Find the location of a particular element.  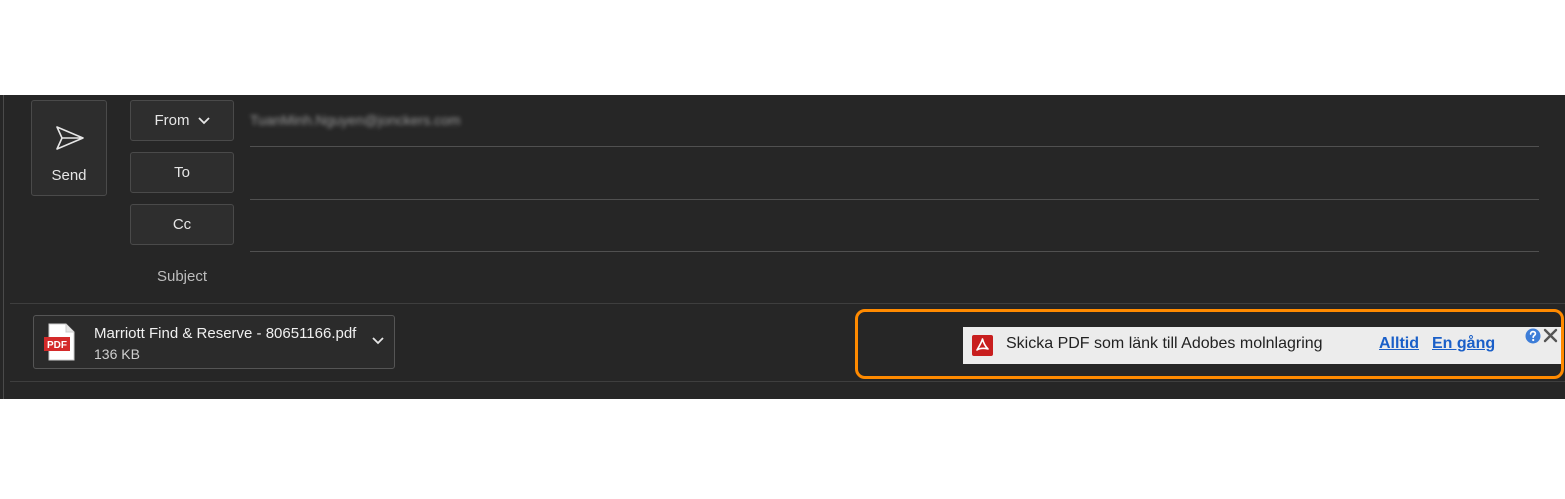

from-label: From is located at coordinates (172, 120).